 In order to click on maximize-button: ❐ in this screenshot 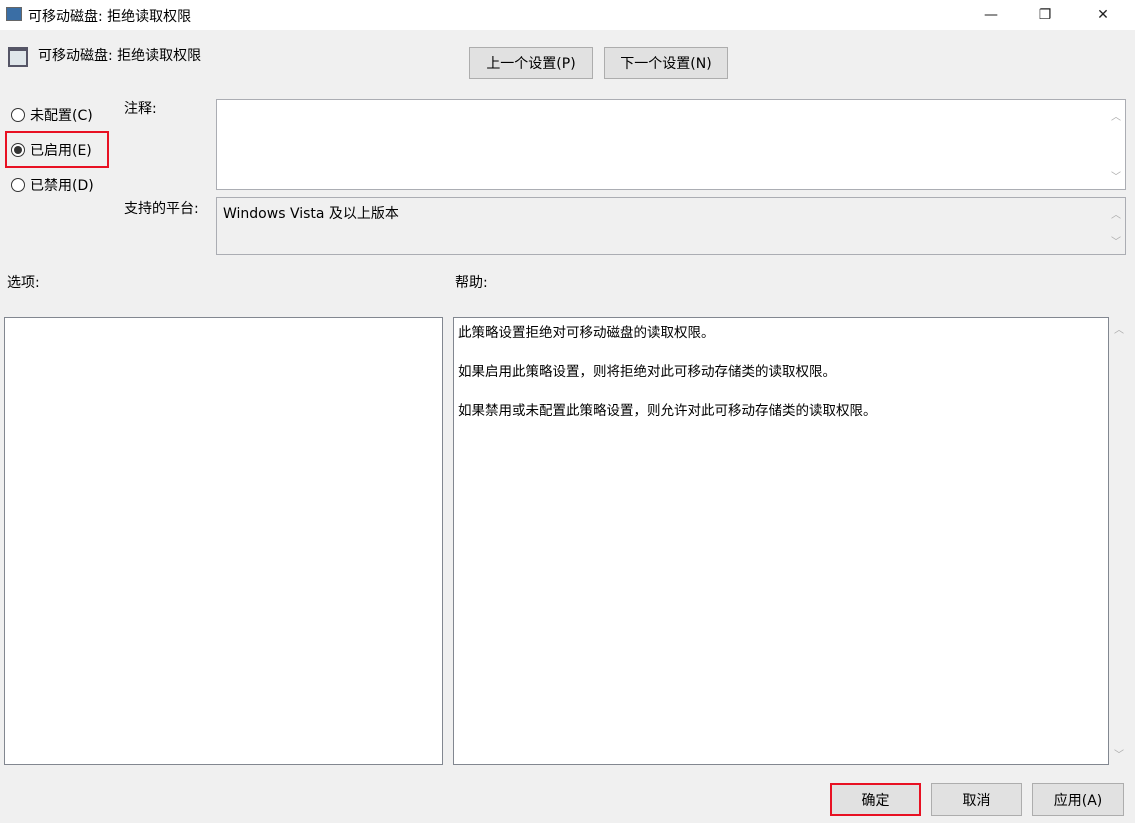, I will do `click(1045, 15)`.